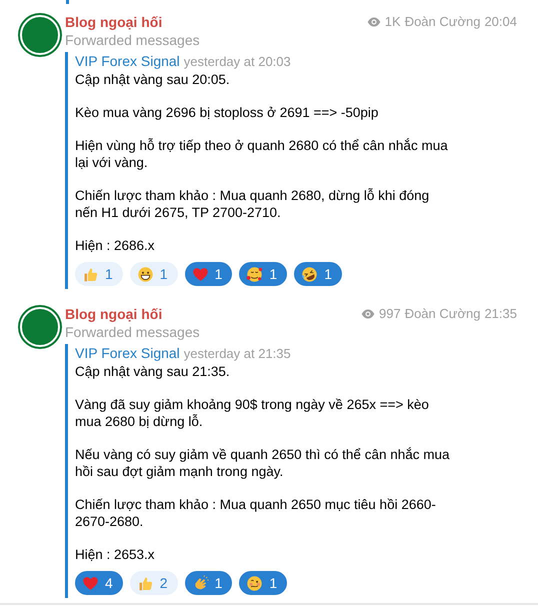  What do you see at coordinates (153, 79) in the screenshot?
I see `message-paragraph: Cập nhật vàng sau 20:05.` at bounding box center [153, 79].